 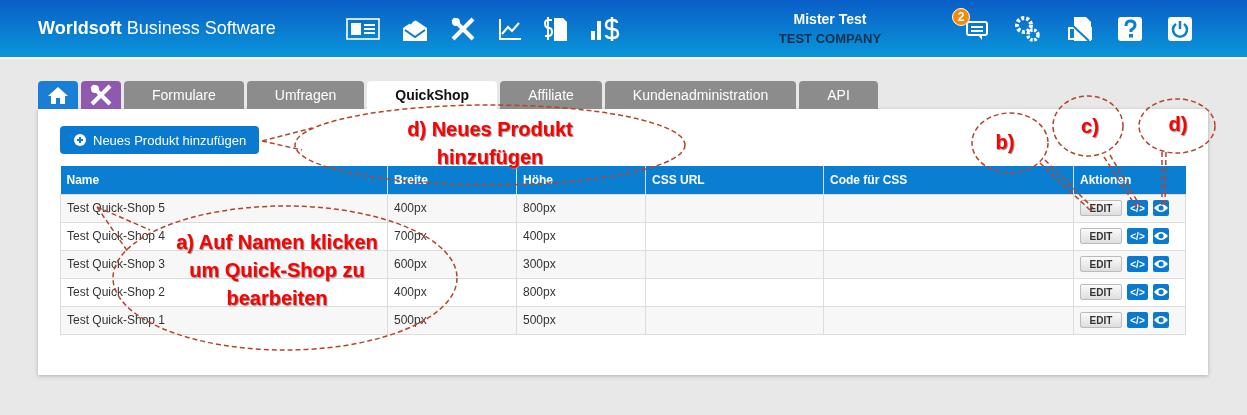 What do you see at coordinates (116, 292) in the screenshot?
I see `shop-name-link: Test Quick-Shop 2` at bounding box center [116, 292].